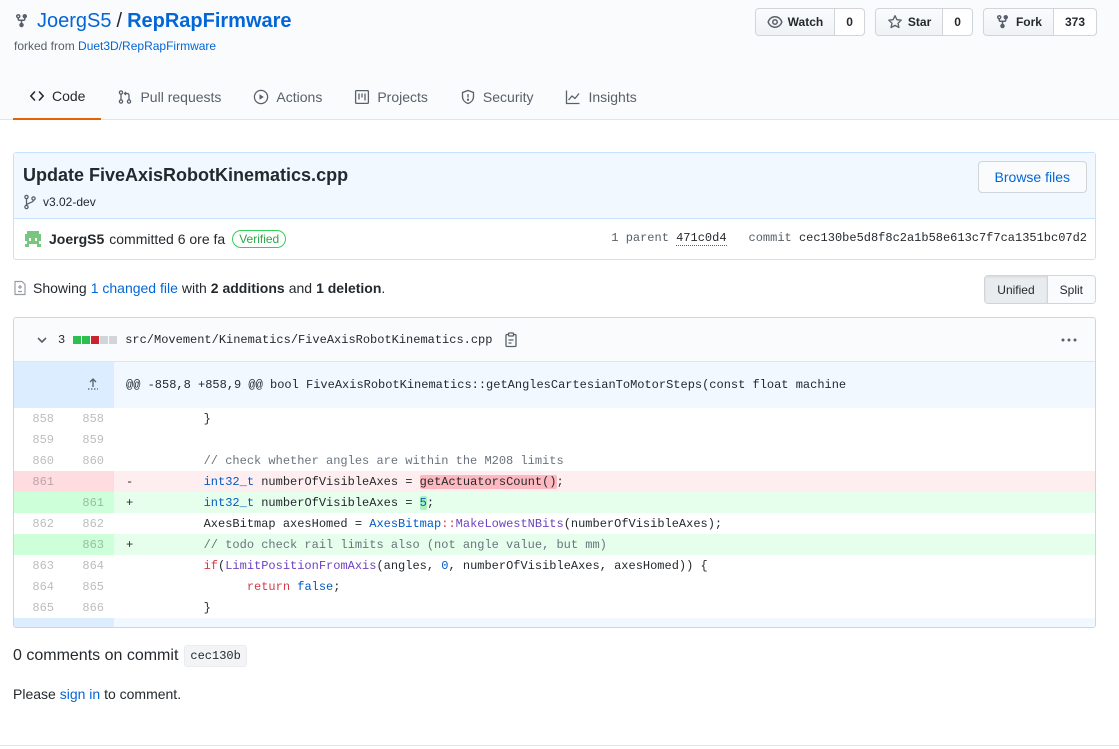  Describe the element at coordinates (209, 21) in the screenshot. I see `repo-name-link: RepRapFirmware` at that location.